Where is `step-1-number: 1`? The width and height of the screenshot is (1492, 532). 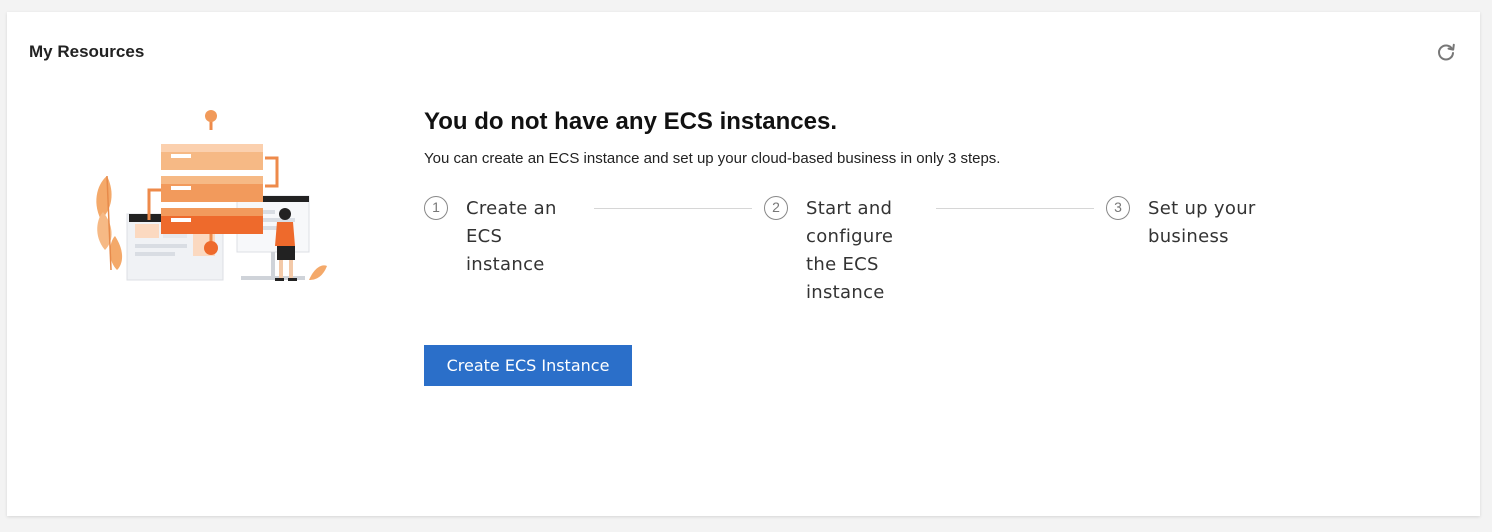 step-1-number: 1 is located at coordinates (436, 208).